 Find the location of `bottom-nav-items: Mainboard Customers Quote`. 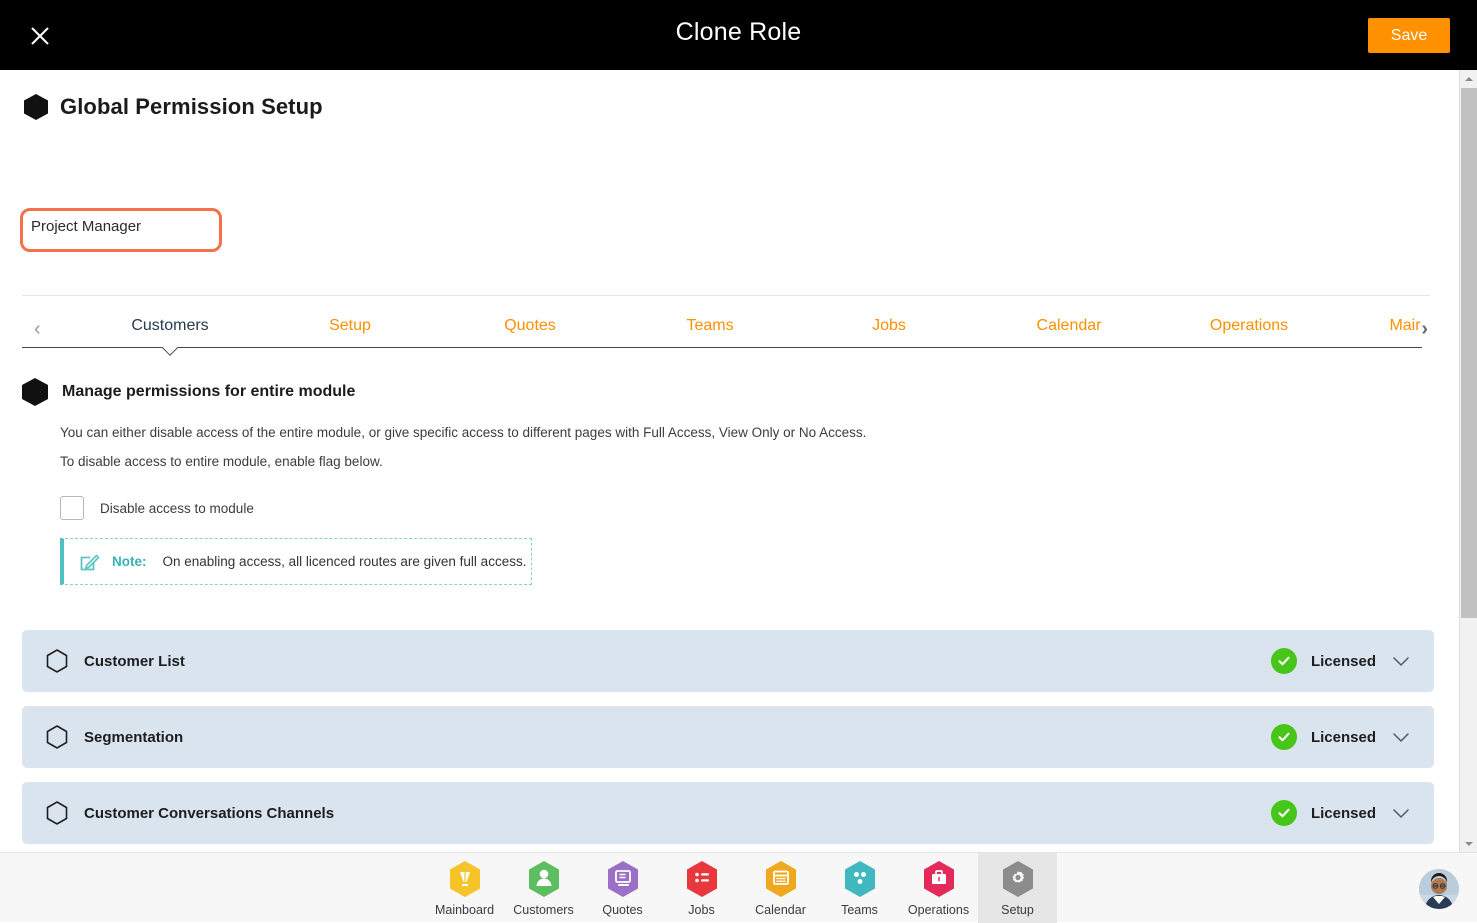

bottom-nav-items: Mainboard Customers Quote is located at coordinates (741, 888).